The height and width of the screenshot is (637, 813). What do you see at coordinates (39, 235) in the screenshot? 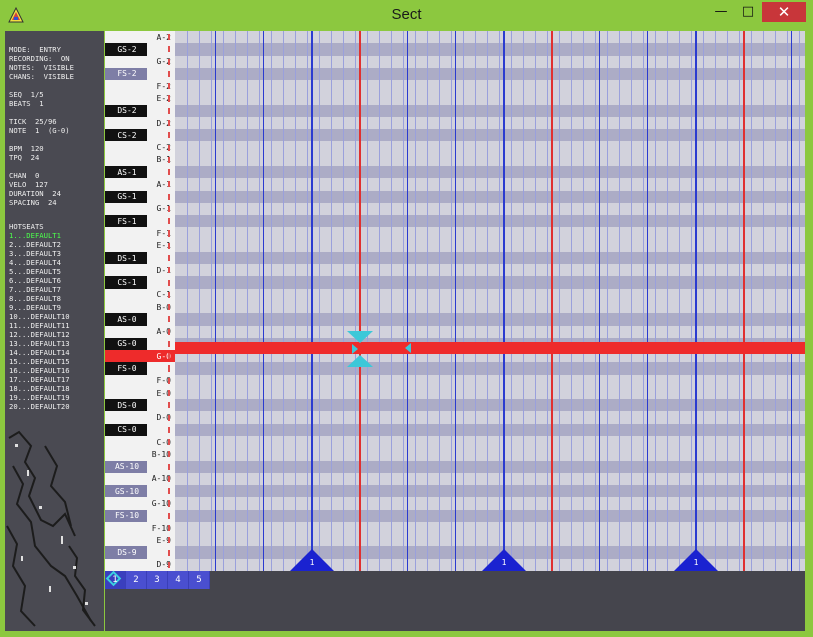
I see `hotseat-item: 1...DEFAULT1` at bounding box center [39, 235].